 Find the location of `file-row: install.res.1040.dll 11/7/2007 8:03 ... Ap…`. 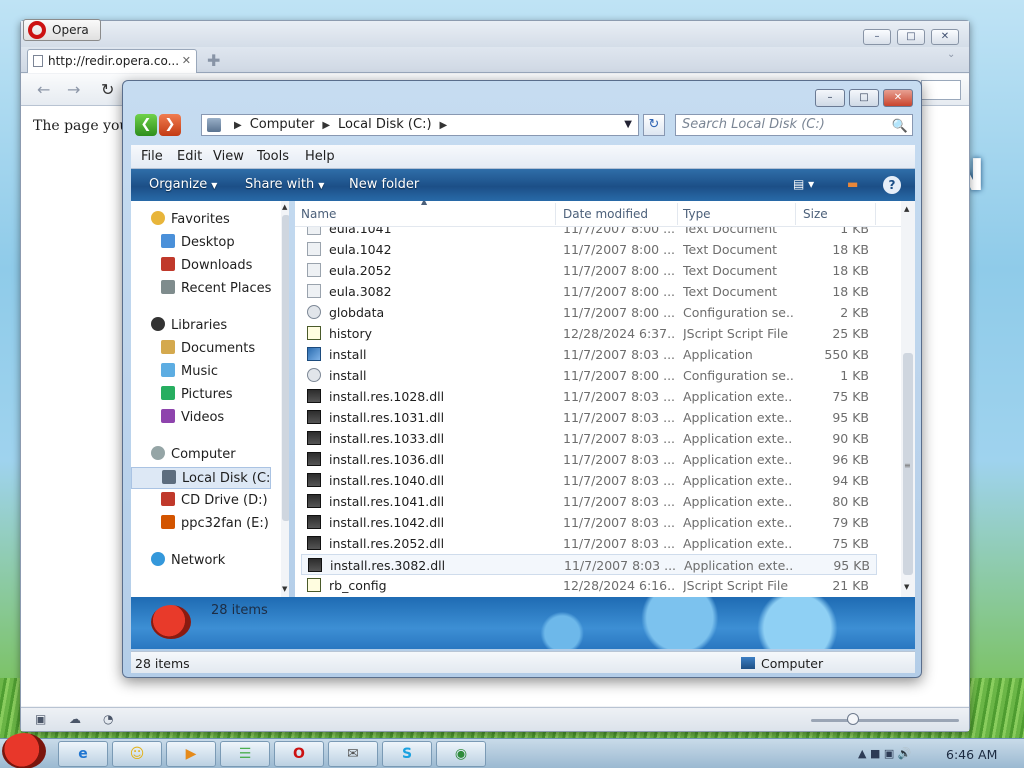

file-row: install.res.1040.dll 11/7/2007 8:03 ... Ap… is located at coordinates (589, 480).